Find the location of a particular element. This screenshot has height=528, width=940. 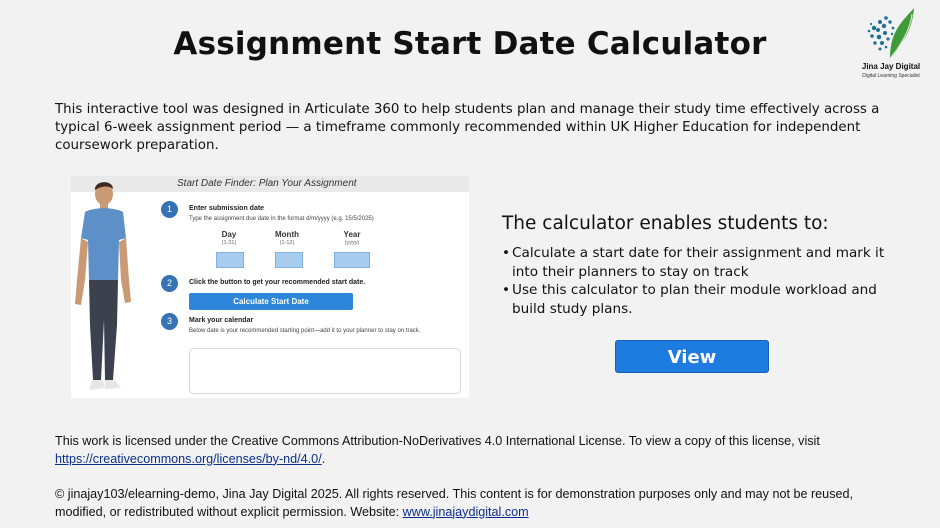

step-1-title: Enter submission date is located at coordinates (227, 208).